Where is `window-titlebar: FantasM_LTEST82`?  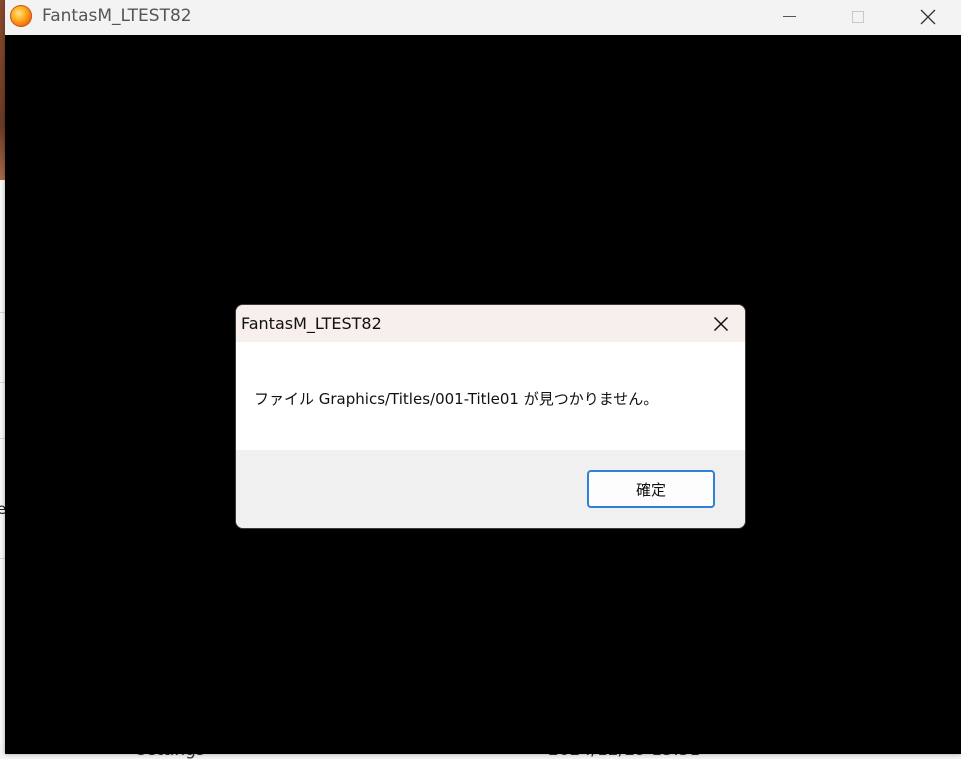 window-titlebar: FantasM_LTEST82 is located at coordinates (483, 17).